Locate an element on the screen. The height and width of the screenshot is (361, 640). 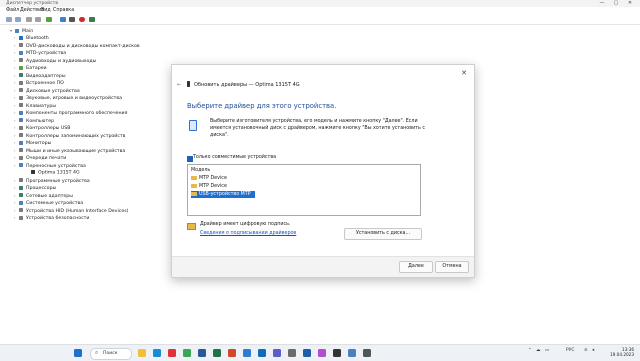
menu-file: Файл is located at coordinates (12, 10).